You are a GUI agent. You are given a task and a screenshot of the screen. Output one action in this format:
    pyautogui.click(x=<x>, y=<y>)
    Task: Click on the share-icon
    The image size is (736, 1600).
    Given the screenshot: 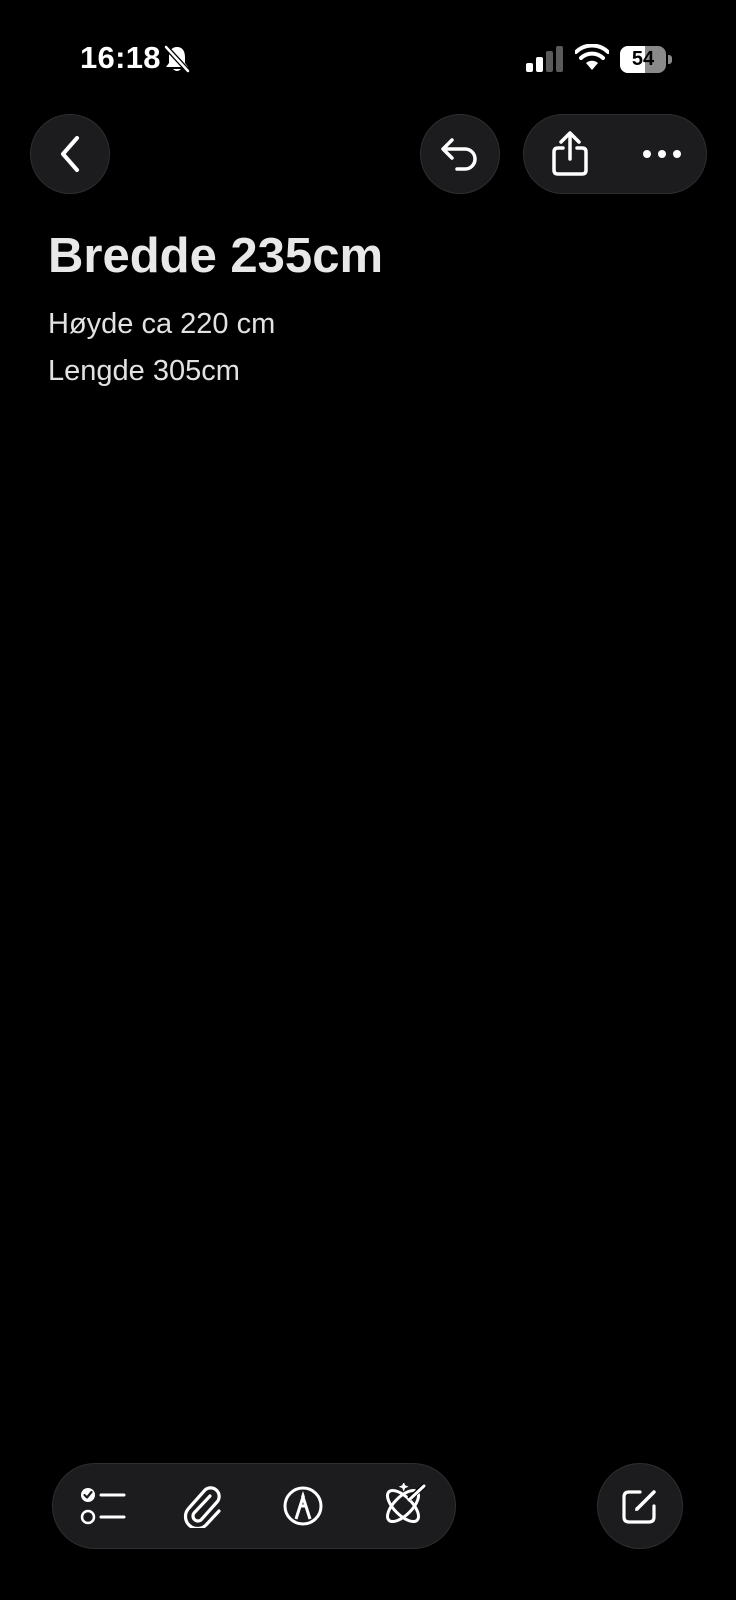 What is the action you would take?
    pyautogui.click(x=570, y=154)
    